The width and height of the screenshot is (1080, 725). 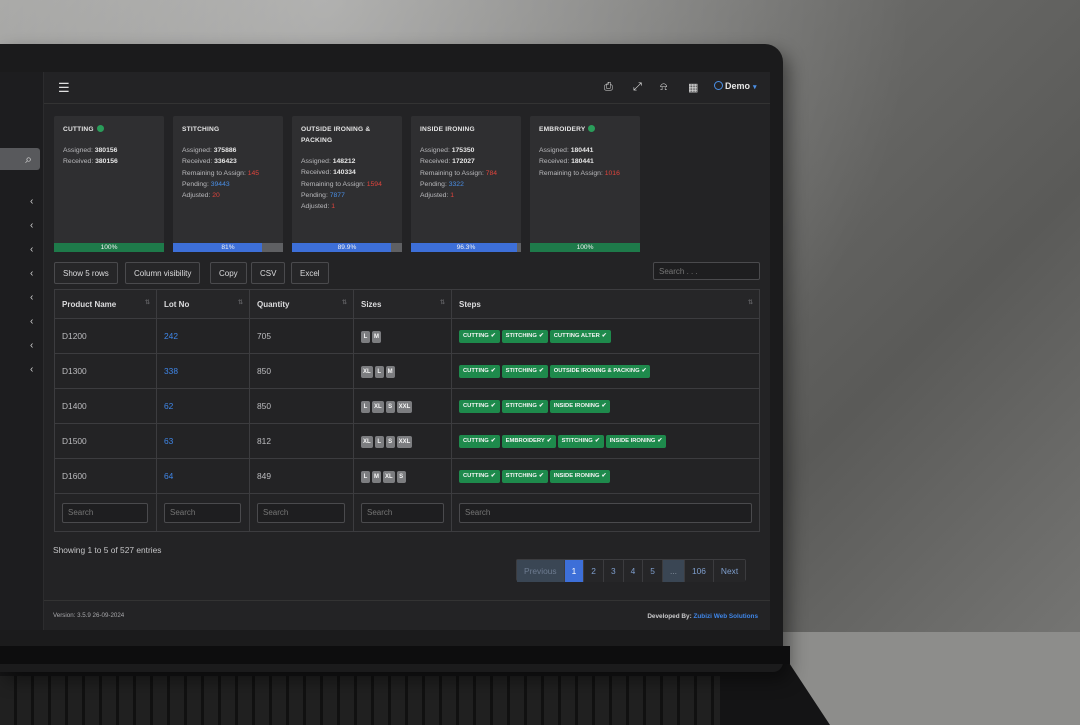 I want to click on quantity-cell: 705, so click(x=301, y=336).